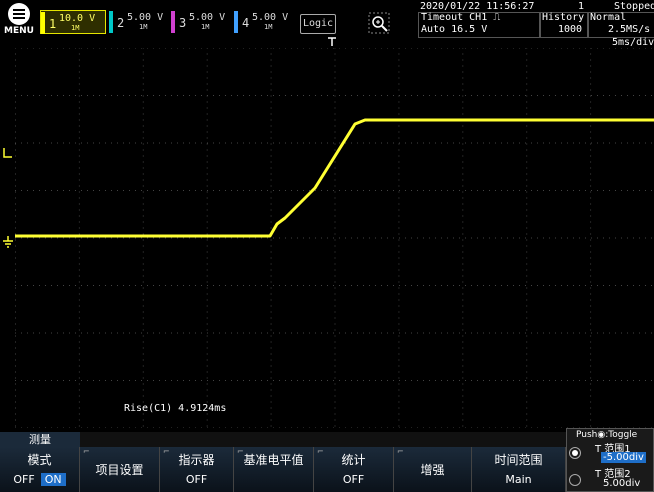 The height and width of the screenshot is (492, 654). Describe the element at coordinates (461, 17) in the screenshot. I see `trigger-type: Timeout CH1 ⎍` at that location.